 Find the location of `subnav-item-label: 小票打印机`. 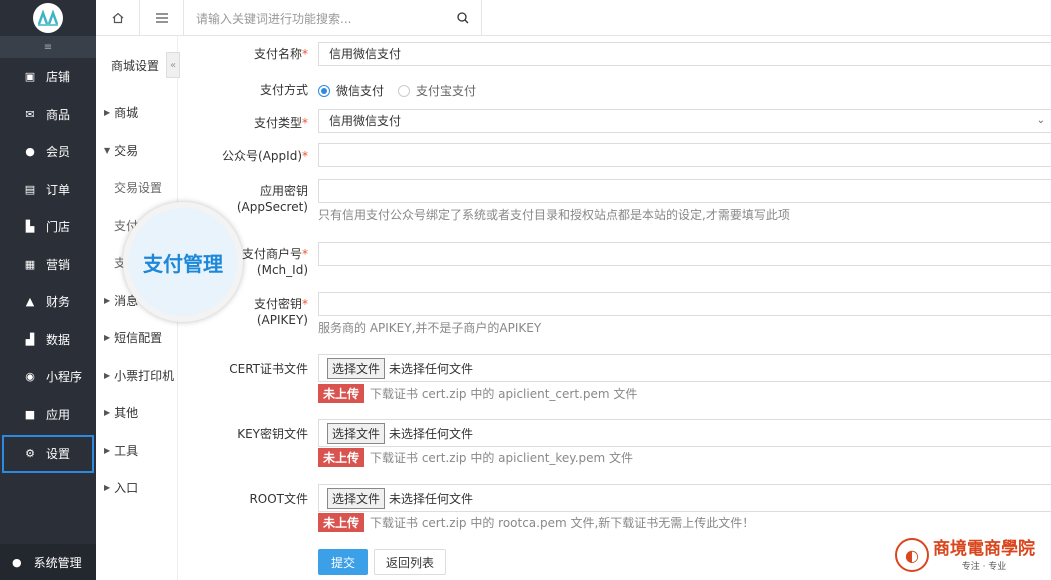

subnav-item-label: 小票打印机 is located at coordinates (144, 375).